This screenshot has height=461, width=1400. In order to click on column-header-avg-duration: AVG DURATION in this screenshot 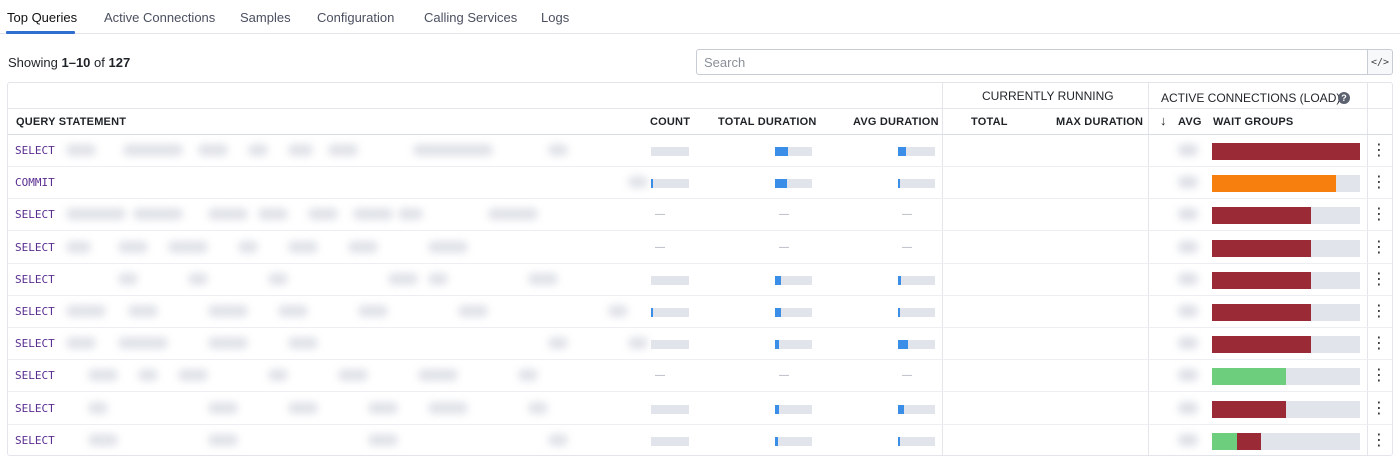, I will do `click(896, 122)`.